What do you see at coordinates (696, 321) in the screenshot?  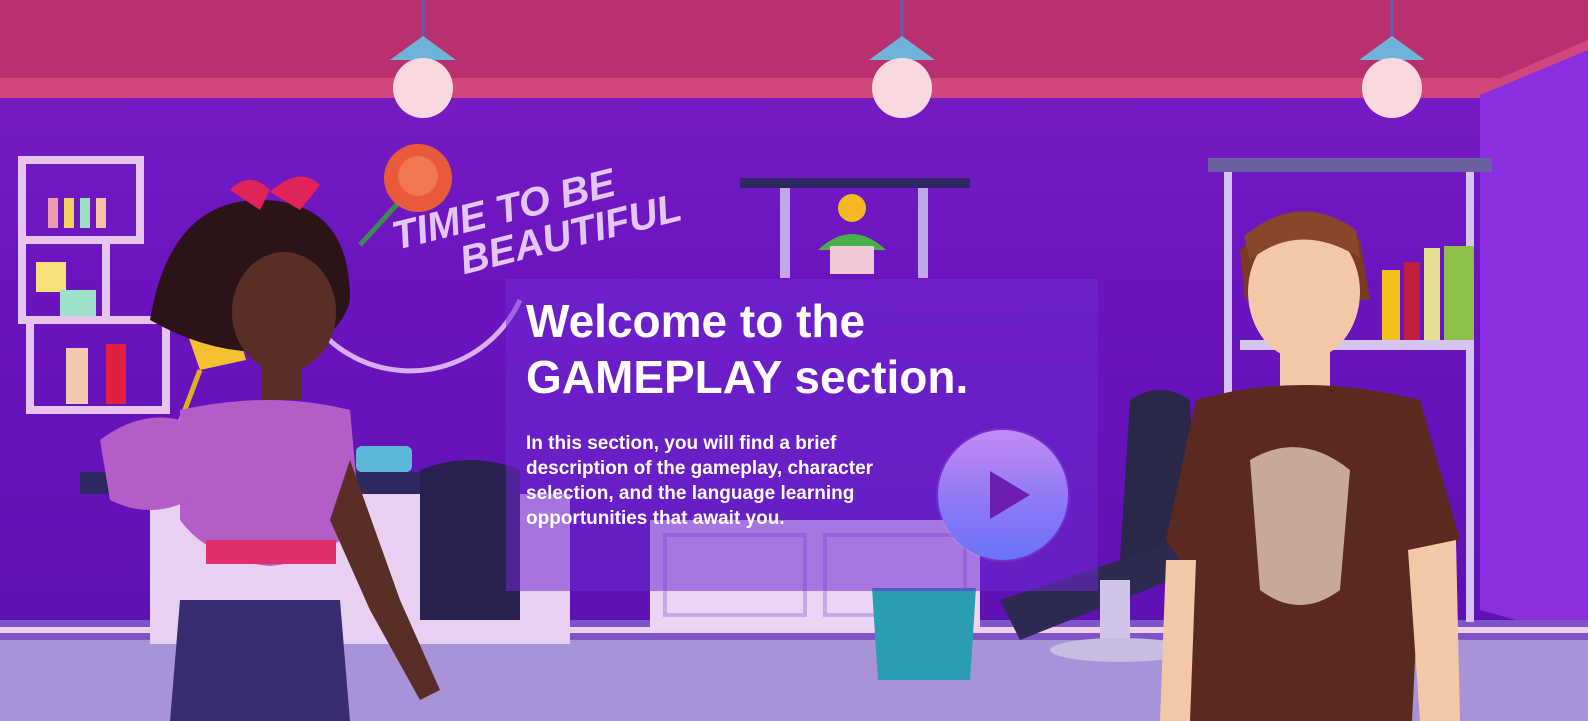 I see `welcome-title-line1: Welcome to the` at bounding box center [696, 321].